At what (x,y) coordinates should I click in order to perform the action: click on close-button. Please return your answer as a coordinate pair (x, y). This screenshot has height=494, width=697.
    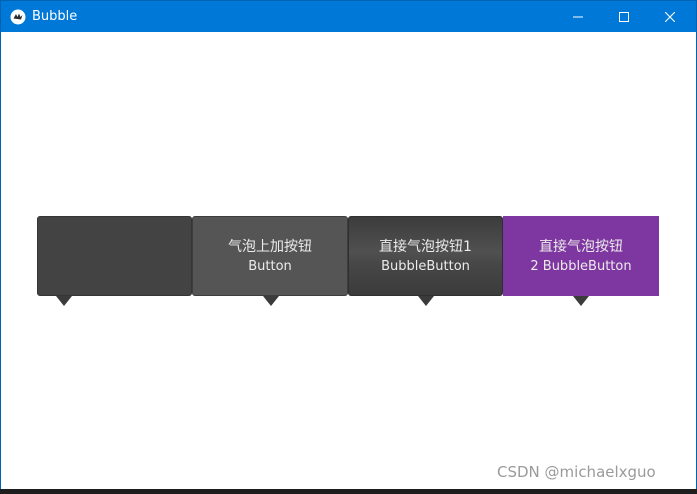
    Looking at the image, I should click on (670, 16).